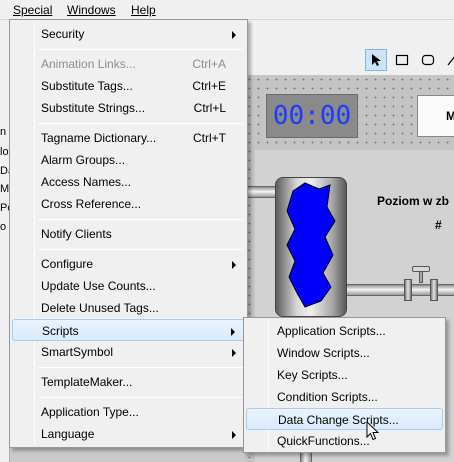 Image resolution: width=454 pixels, height=462 pixels. I want to click on explorer-text: o, so click(3, 227).